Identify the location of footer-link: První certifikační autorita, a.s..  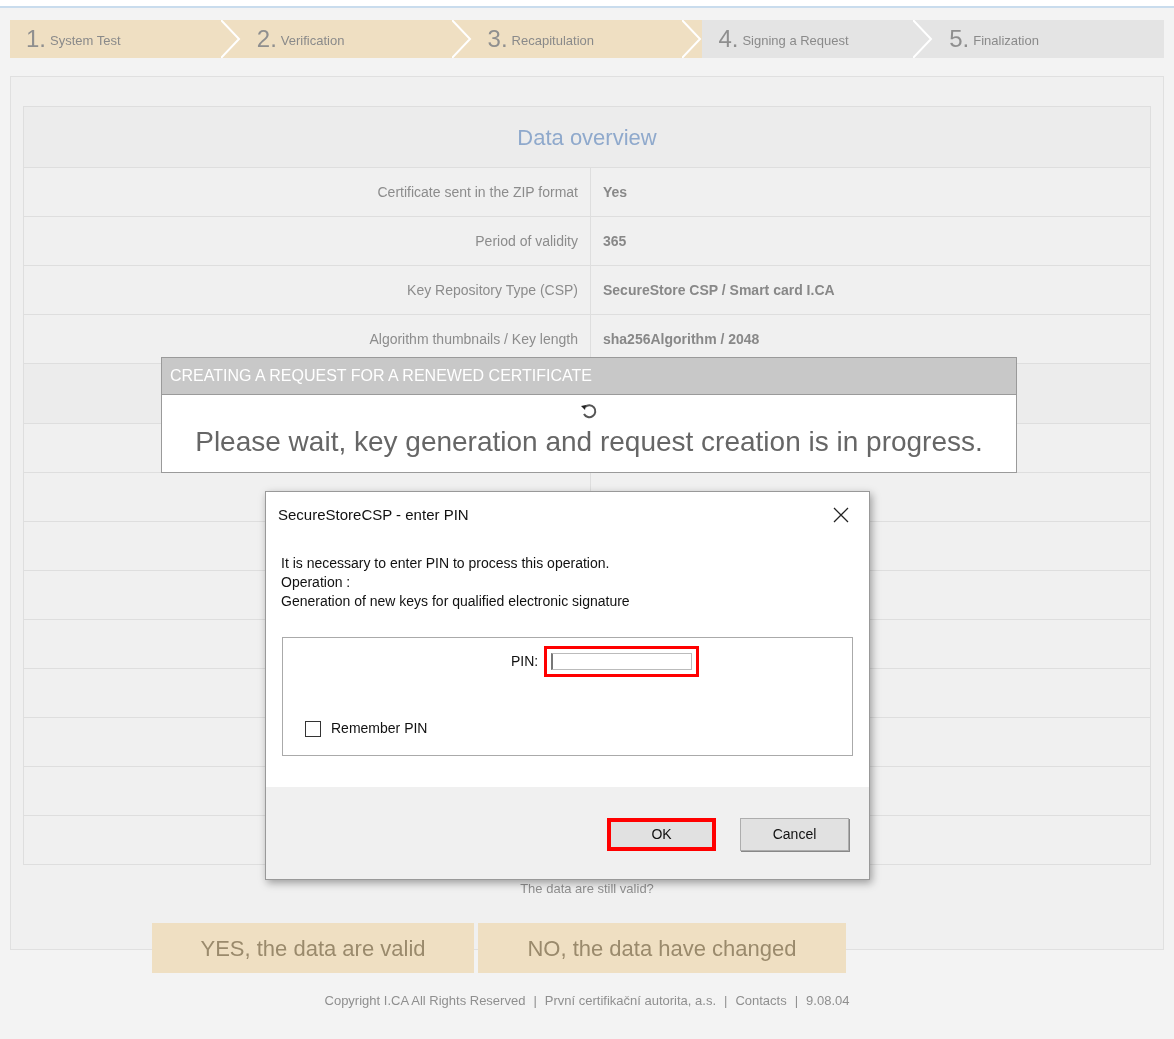
(630, 1001).